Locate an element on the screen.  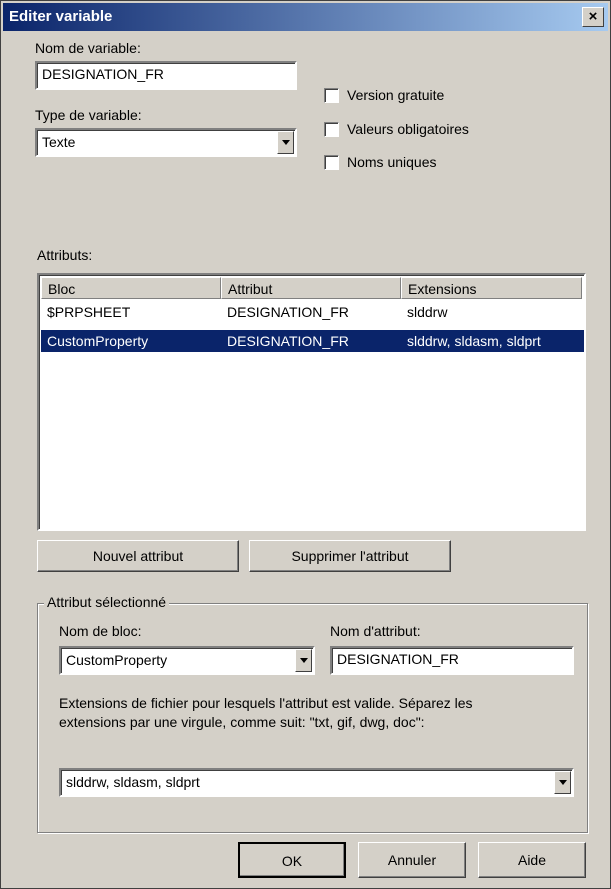
extensions-select: slddrw, sldasm, sldprt is located at coordinates (316, 782).